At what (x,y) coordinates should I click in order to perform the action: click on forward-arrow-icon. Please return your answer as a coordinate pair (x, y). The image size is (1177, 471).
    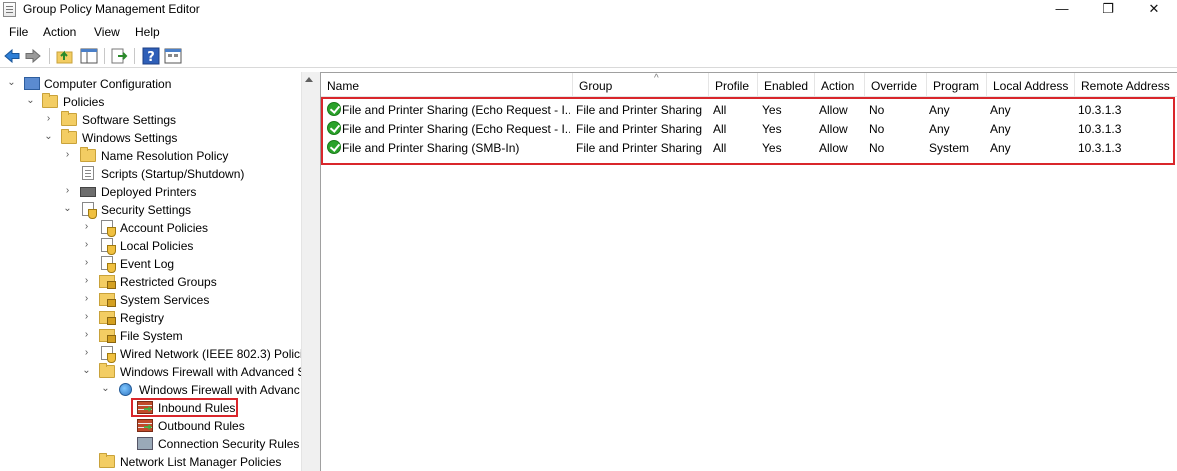
    Looking at the image, I should click on (33, 56).